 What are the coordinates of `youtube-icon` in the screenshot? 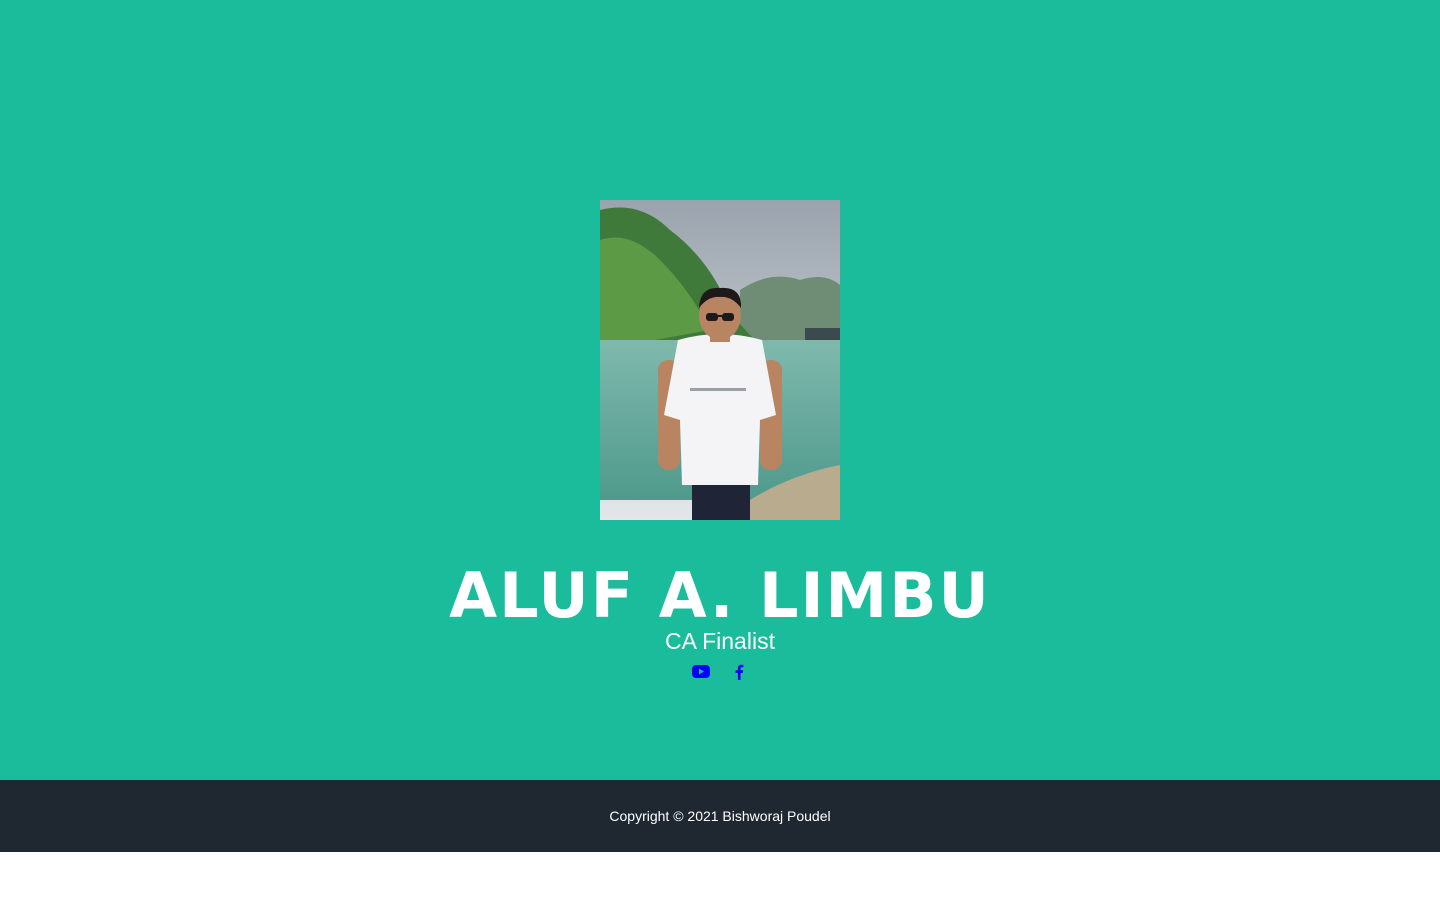 It's located at (701, 671).